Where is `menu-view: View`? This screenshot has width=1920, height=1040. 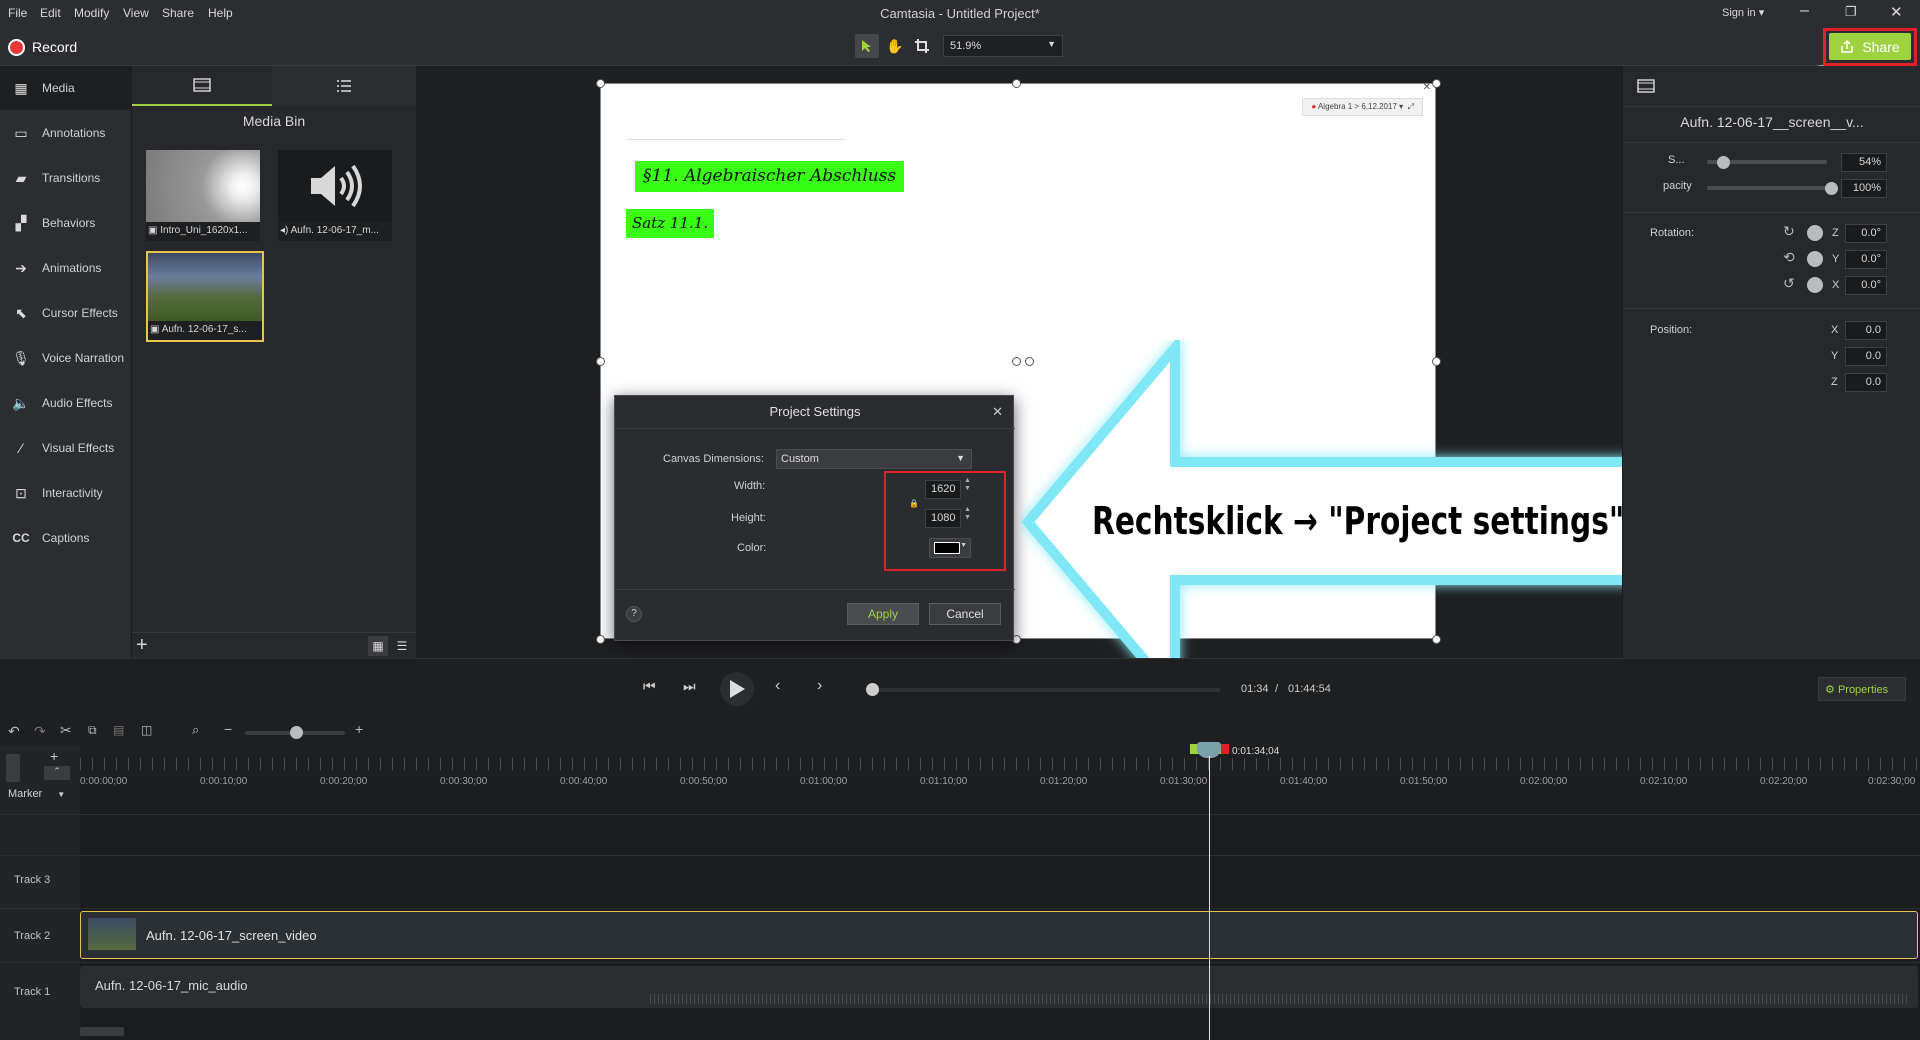
menu-view: View is located at coordinates (136, 13).